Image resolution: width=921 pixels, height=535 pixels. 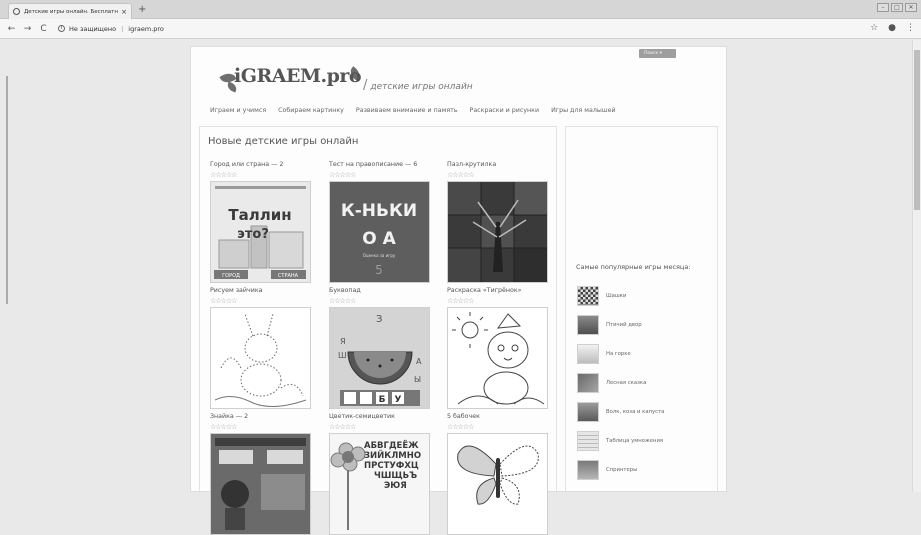 What do you see at coordinates (283, 141) in the screenshot?
I see `new-games-title: Новые детские игры онлайн` at bounding box center [283, 141].